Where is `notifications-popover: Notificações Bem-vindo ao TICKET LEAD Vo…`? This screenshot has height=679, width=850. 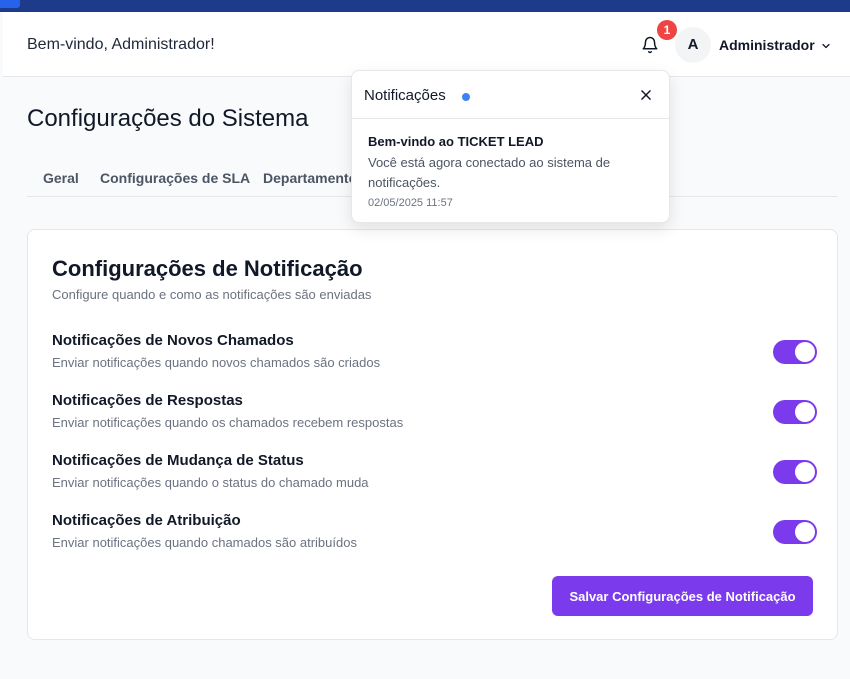
notifications-popover: Notificações Bem-vindo ao TICKET LEAD Vo… is located at coordinates (510, 146).